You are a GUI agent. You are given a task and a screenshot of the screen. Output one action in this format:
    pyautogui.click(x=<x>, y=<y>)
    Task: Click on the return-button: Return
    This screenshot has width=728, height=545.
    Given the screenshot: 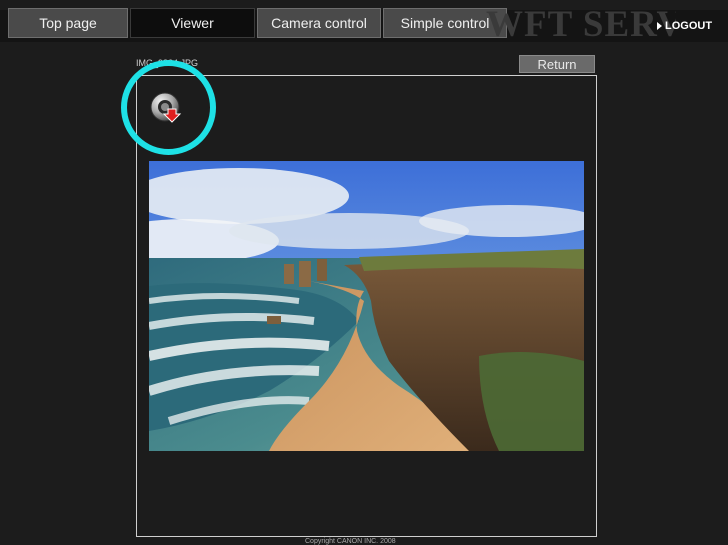 What is the action you would take?
    pyautogui.click(x=557, y=64)
    